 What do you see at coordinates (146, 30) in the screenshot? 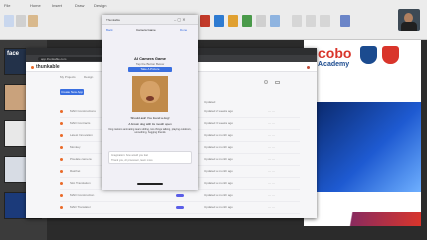
I see `screen-title: Camera Game` at bounding box center [146, 30].